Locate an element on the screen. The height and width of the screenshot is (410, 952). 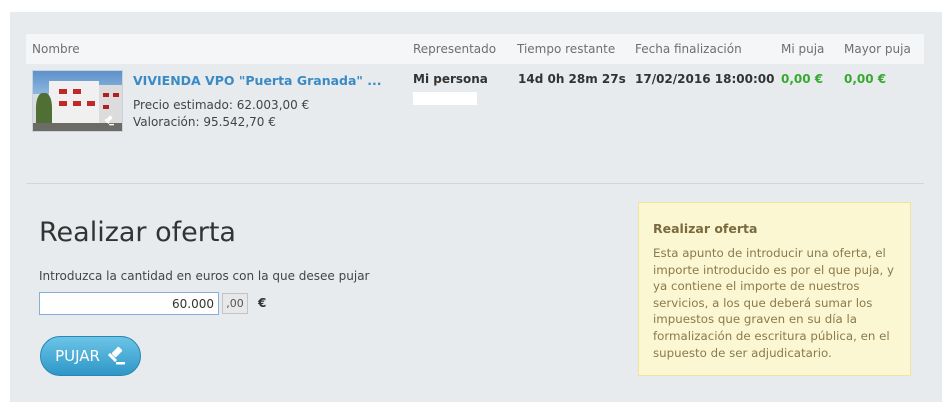
valoracion: Valoración: 95.542,70 € is located at coordinates (204, 122).